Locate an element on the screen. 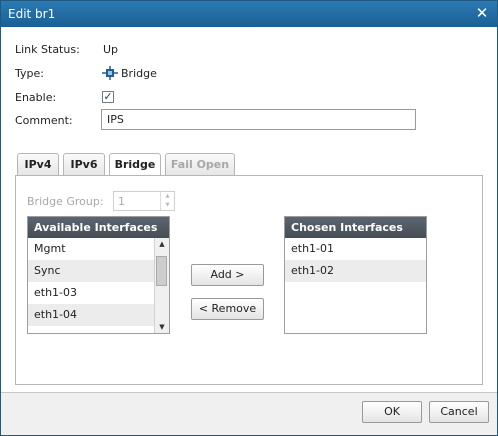 The image size is (498, 436). enable-label: Enable: is located at coordinates (36, 97).